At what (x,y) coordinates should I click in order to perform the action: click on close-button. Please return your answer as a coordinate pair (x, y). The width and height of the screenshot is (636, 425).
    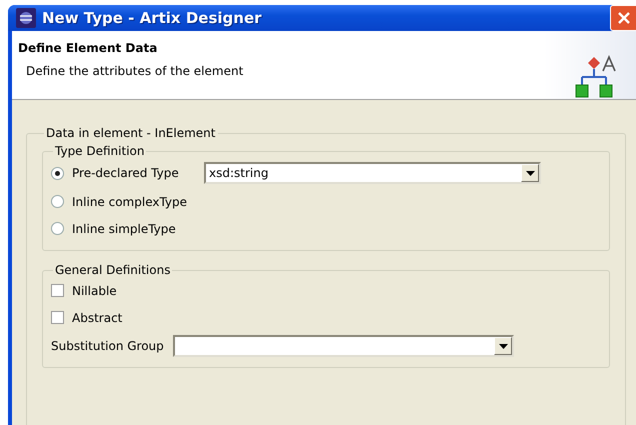
    Looking at the image, I should click on (623, 18).